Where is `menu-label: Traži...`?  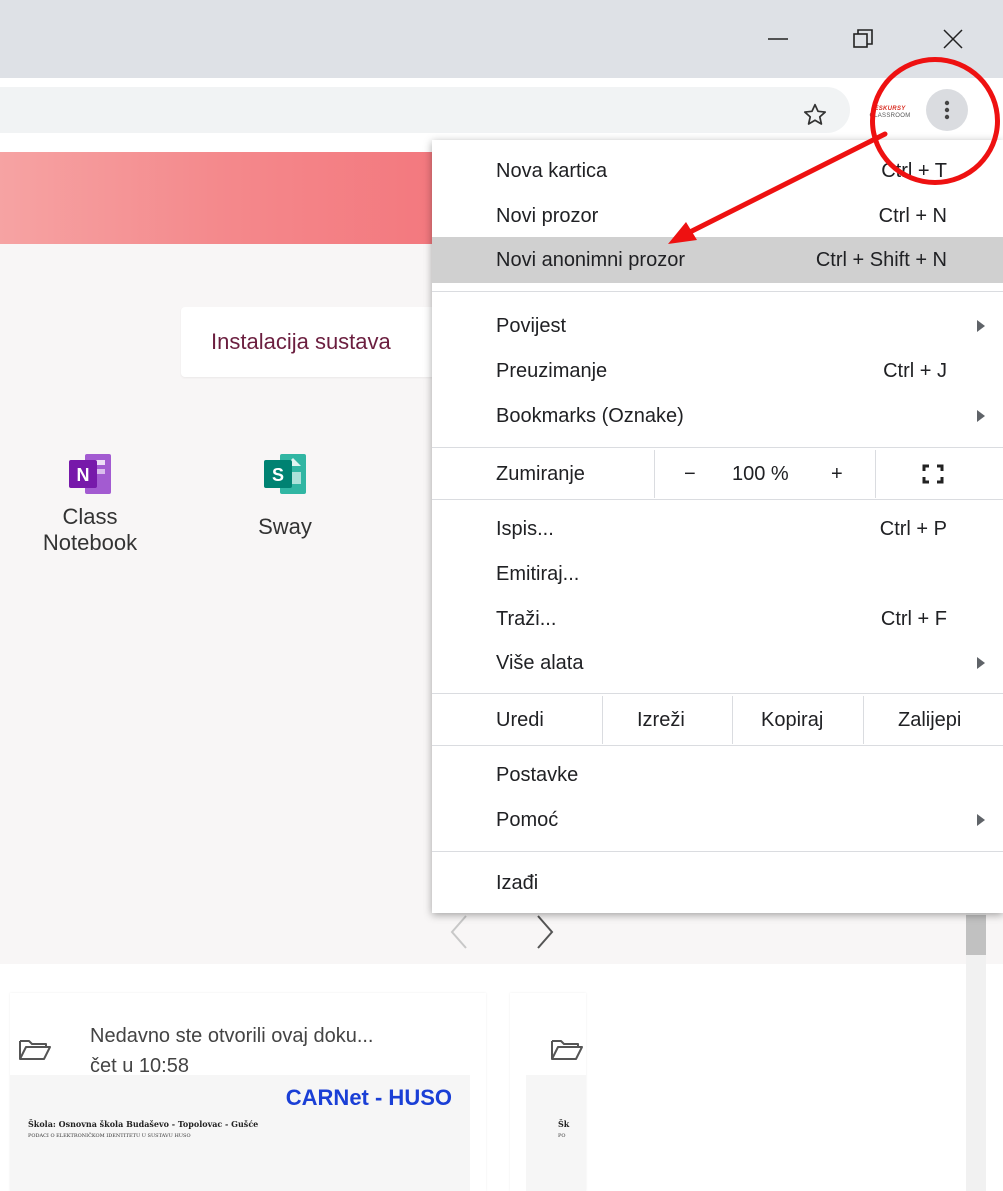 menu-label: Traži... is located at coordinates (526, 618).